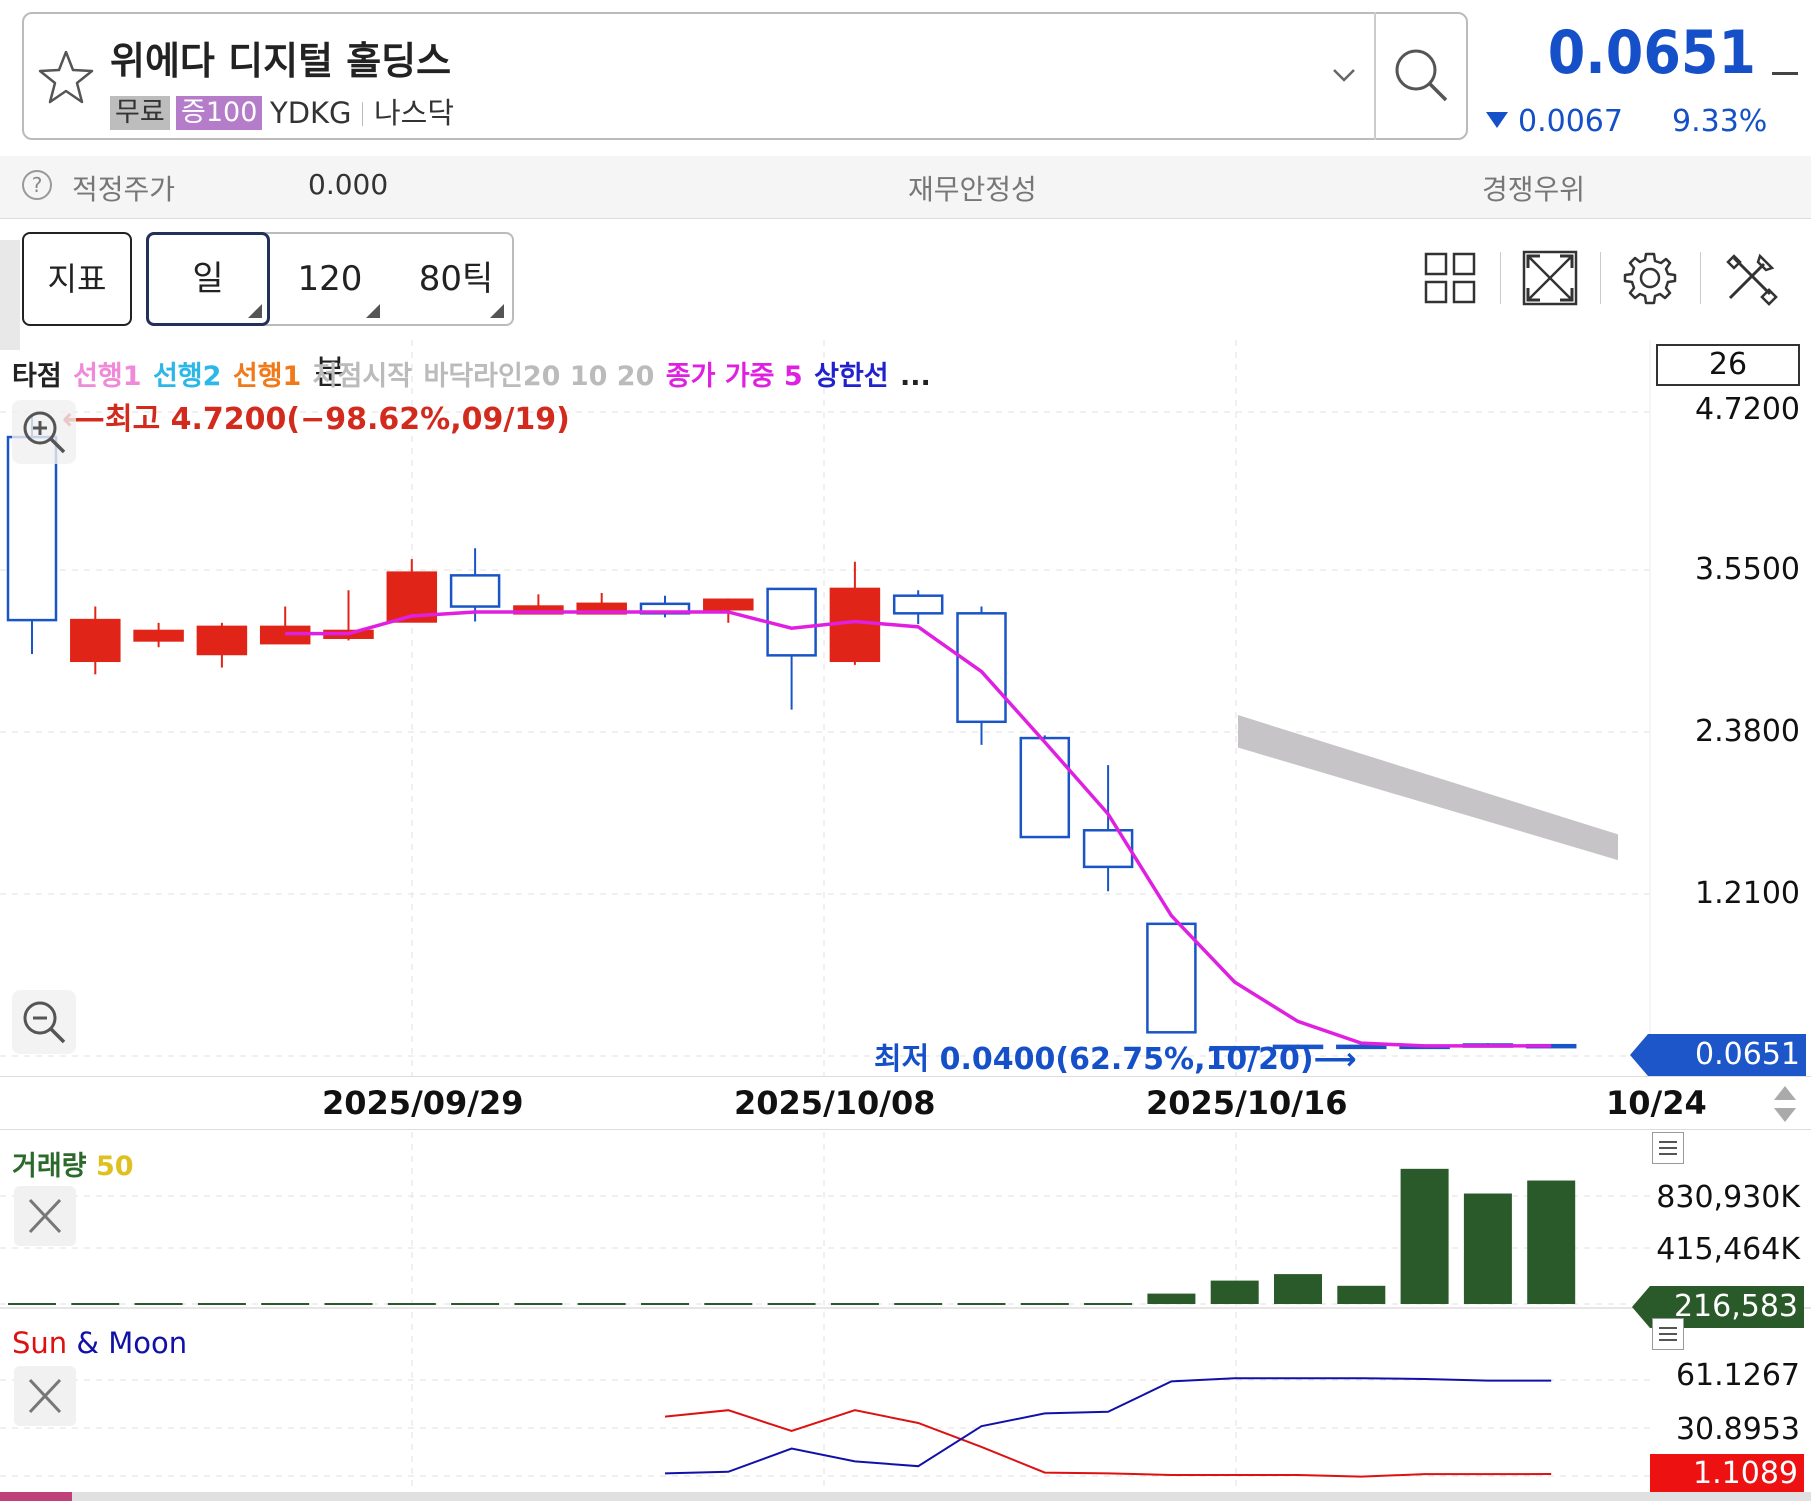 This screenshot has height=1501, width=1811. What do you see at coordinates (44, 1022) in the screenshot?
I see `zoom-out-icon` at bounding box center [44, 1022].